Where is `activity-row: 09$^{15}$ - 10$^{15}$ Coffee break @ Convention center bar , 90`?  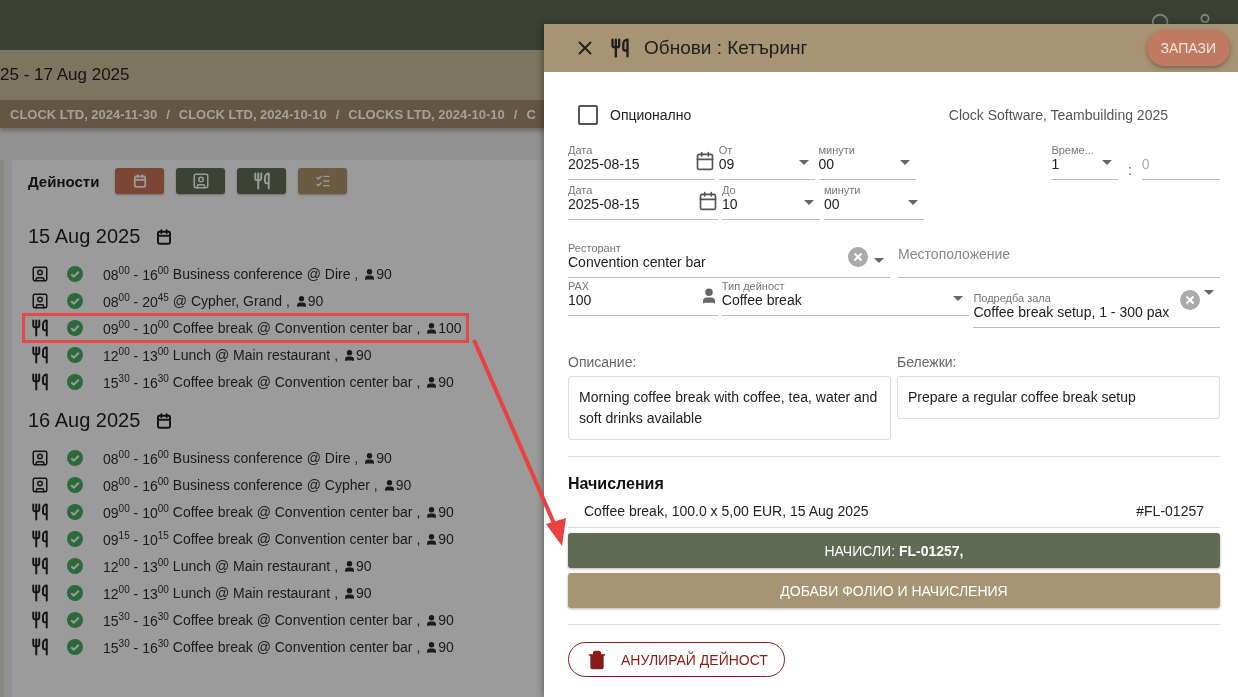 activity-row: 09$^{15}$ - 10$^{15}$ Coffee break @ Convention center bar , 90 is located at coordinates (241, 539).